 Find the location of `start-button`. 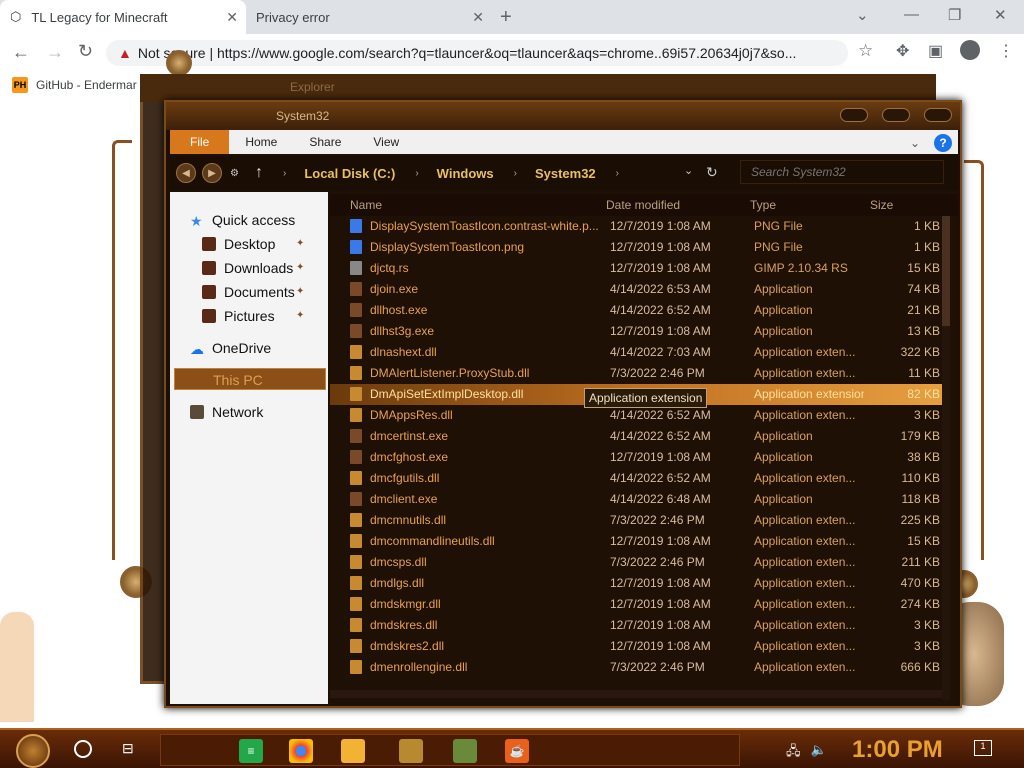

start-button is located at coordinates (33, 751).